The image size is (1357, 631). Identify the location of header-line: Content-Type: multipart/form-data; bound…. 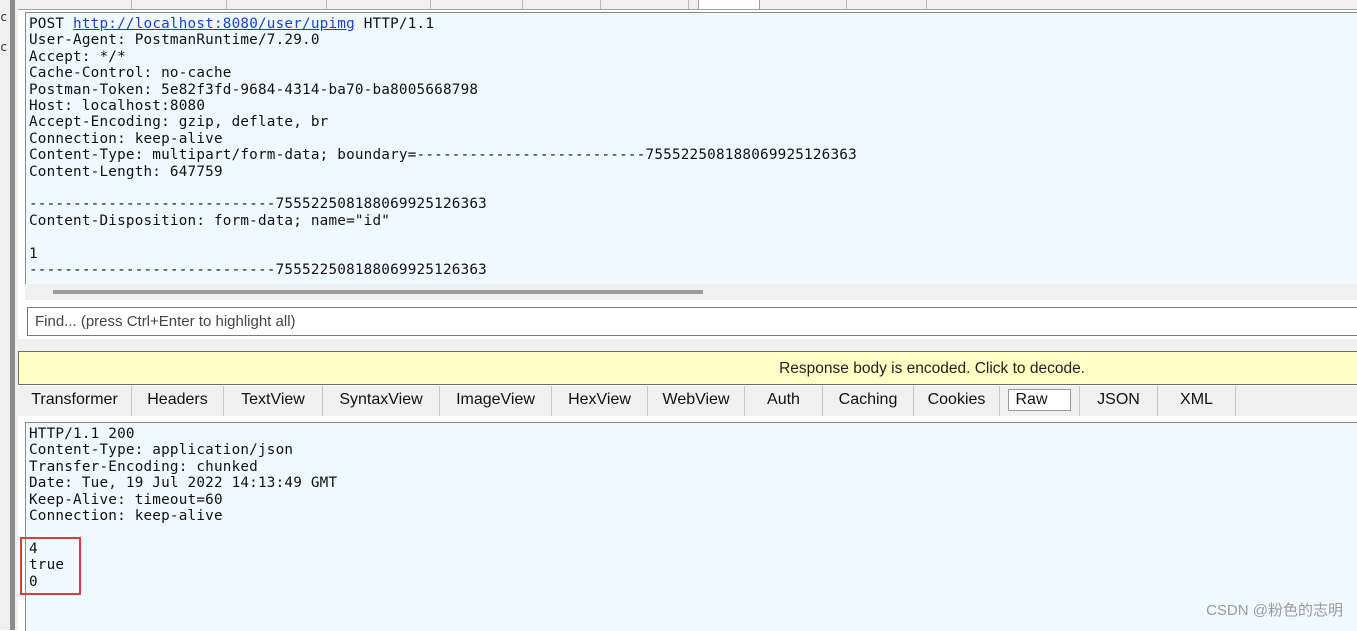
(443, 155).